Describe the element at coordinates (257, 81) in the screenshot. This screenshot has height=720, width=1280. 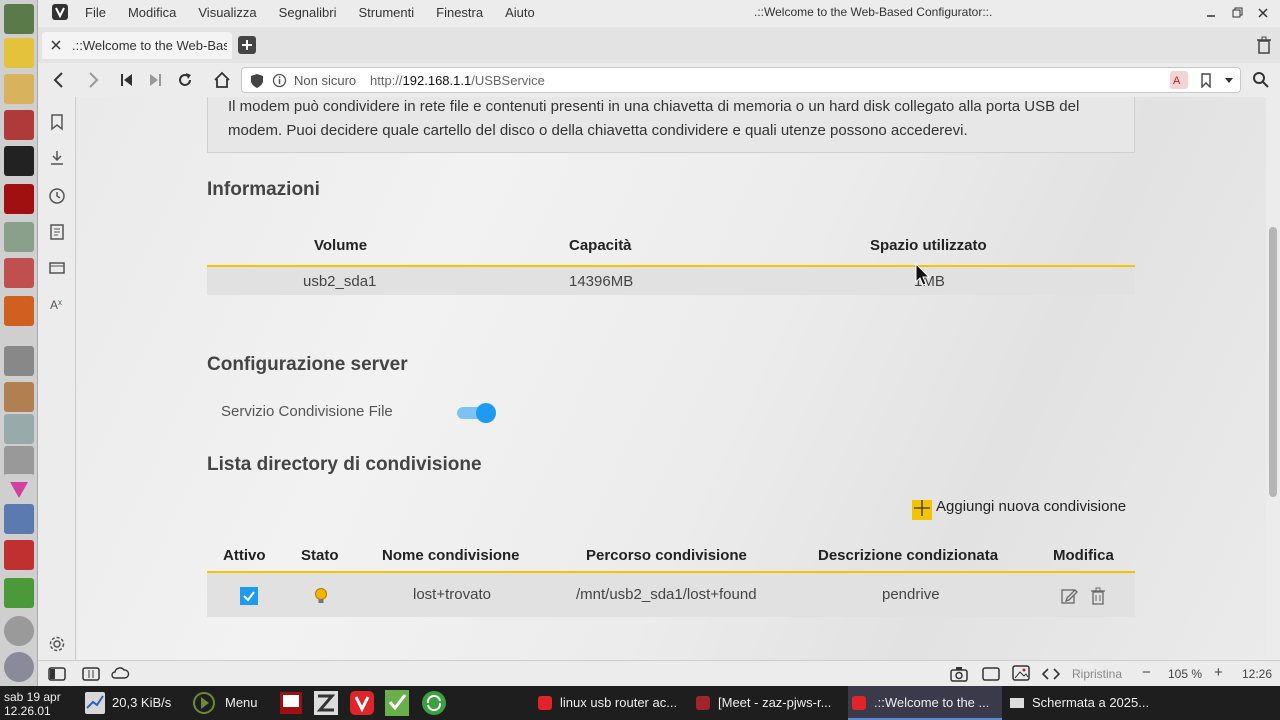
I see `shield-icon` at that location.